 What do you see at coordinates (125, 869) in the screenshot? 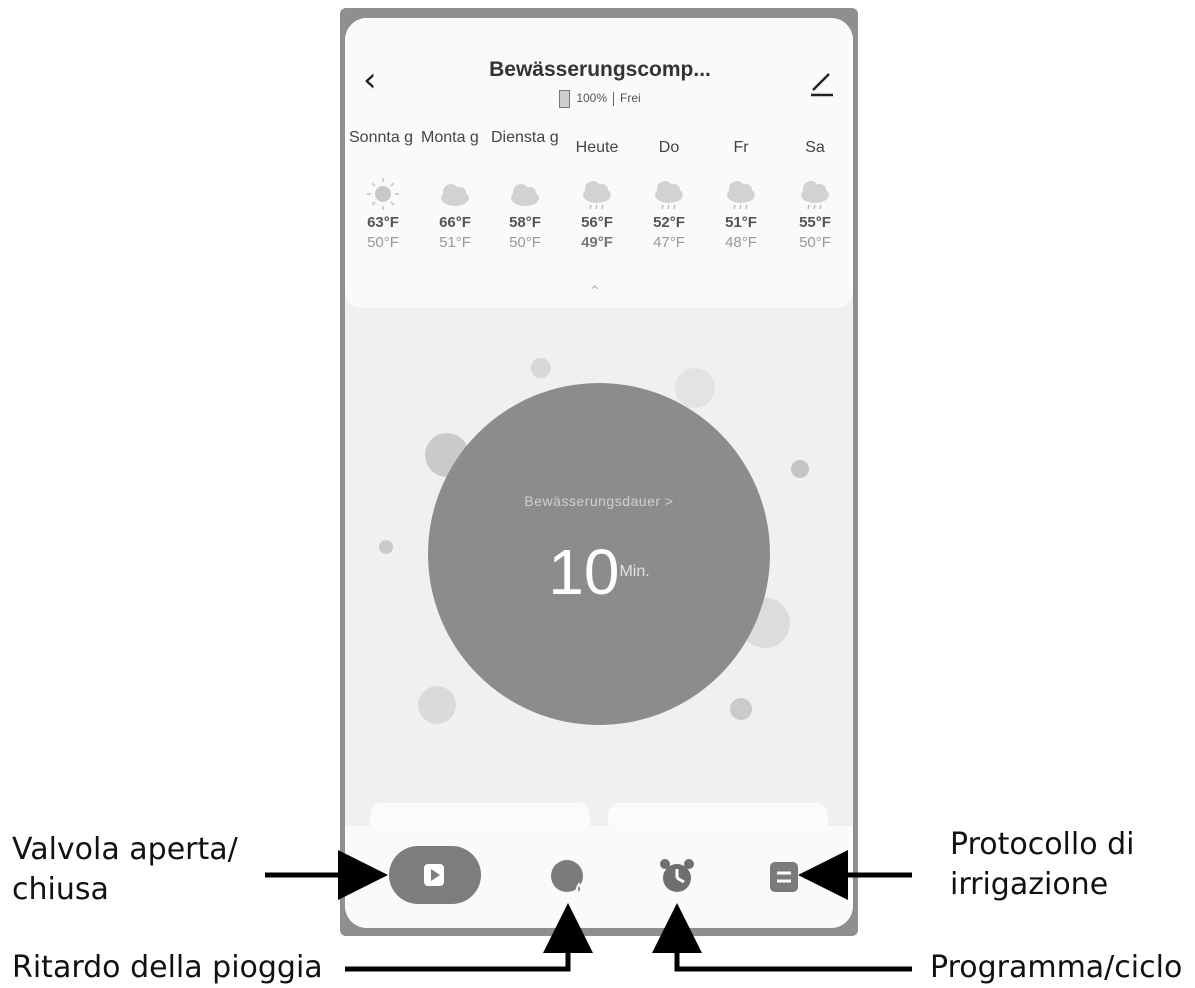
I see `label-valve: Valvola aperta/ chiusa` at bounding box center [125, 869].